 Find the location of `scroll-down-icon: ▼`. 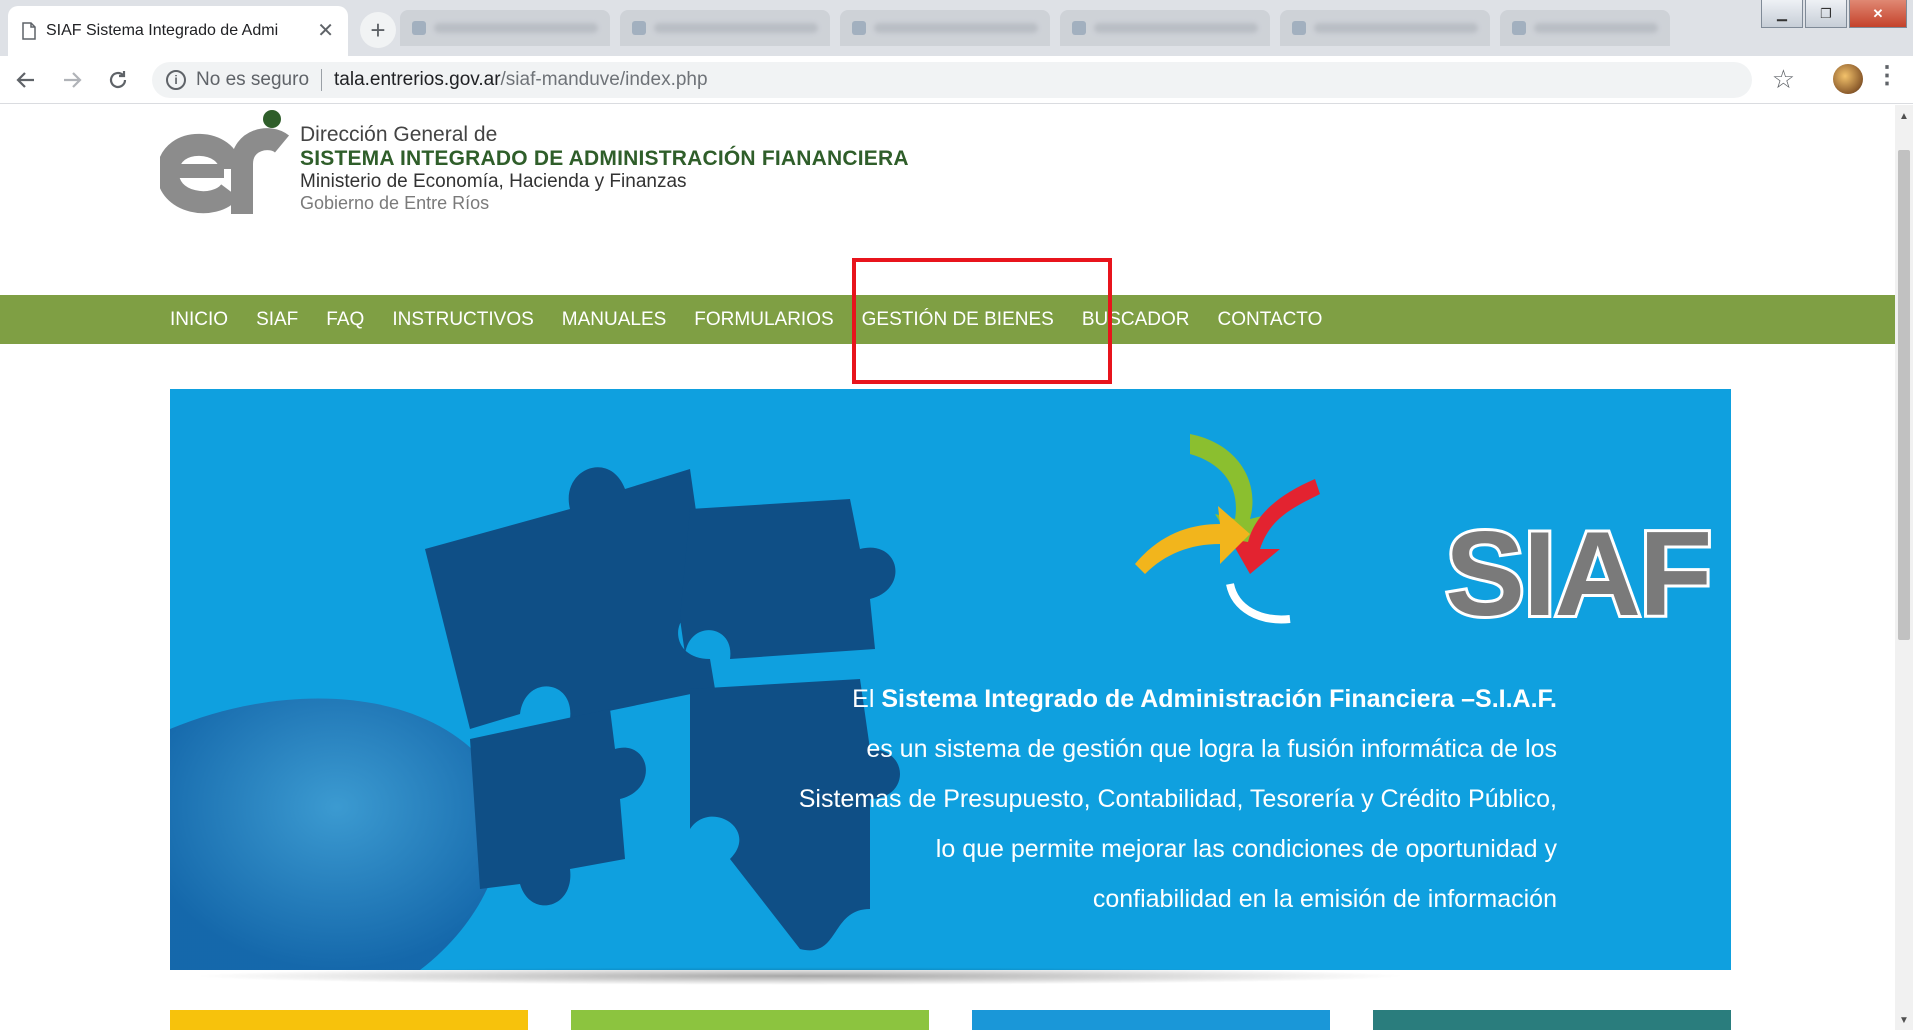

scroll-down-icon: ▼ is located at coordinates (1904, 1020).